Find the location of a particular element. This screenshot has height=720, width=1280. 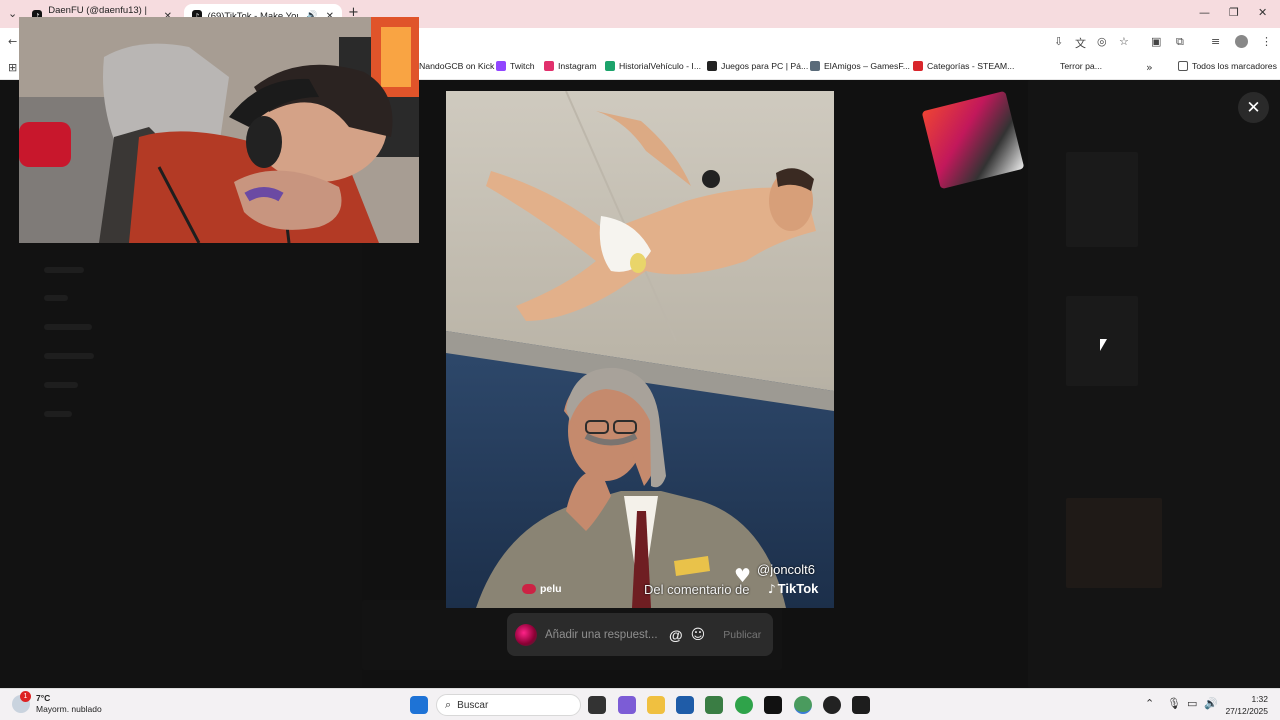

volume-icon: 🔊 is located at coordinates (1211, 703).